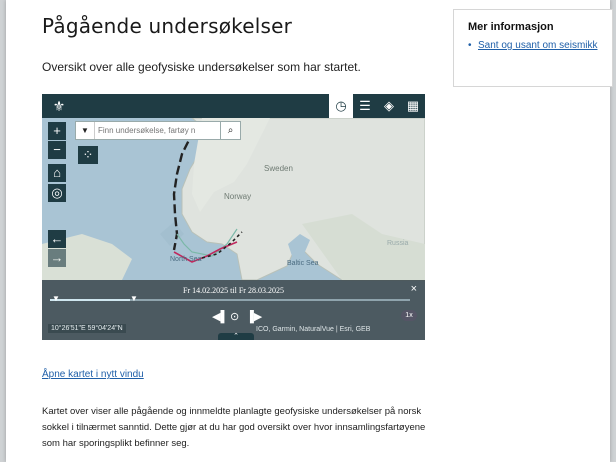 The image size is (616, 462). Describe the element at coordinates (236, 336) in the screenshot. I see `expand-panel-tab: ⌃` at that location.